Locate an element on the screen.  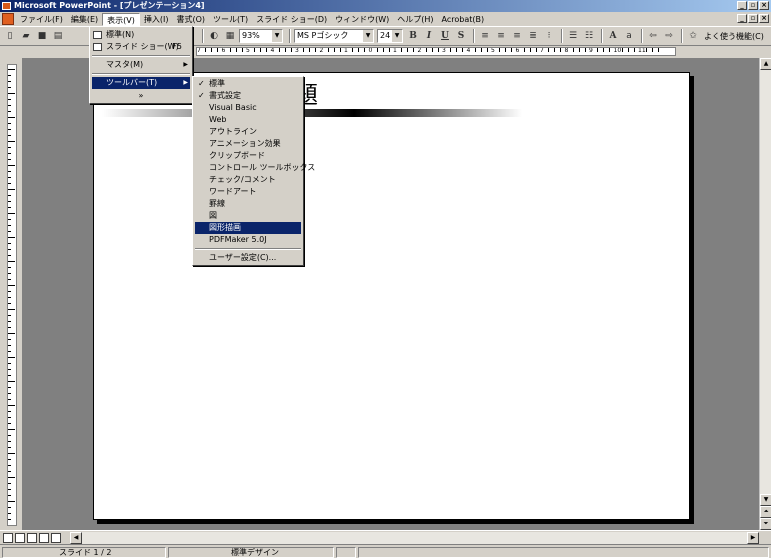
scroll-left-icon: ◀ is located at coordinates (76, 538).